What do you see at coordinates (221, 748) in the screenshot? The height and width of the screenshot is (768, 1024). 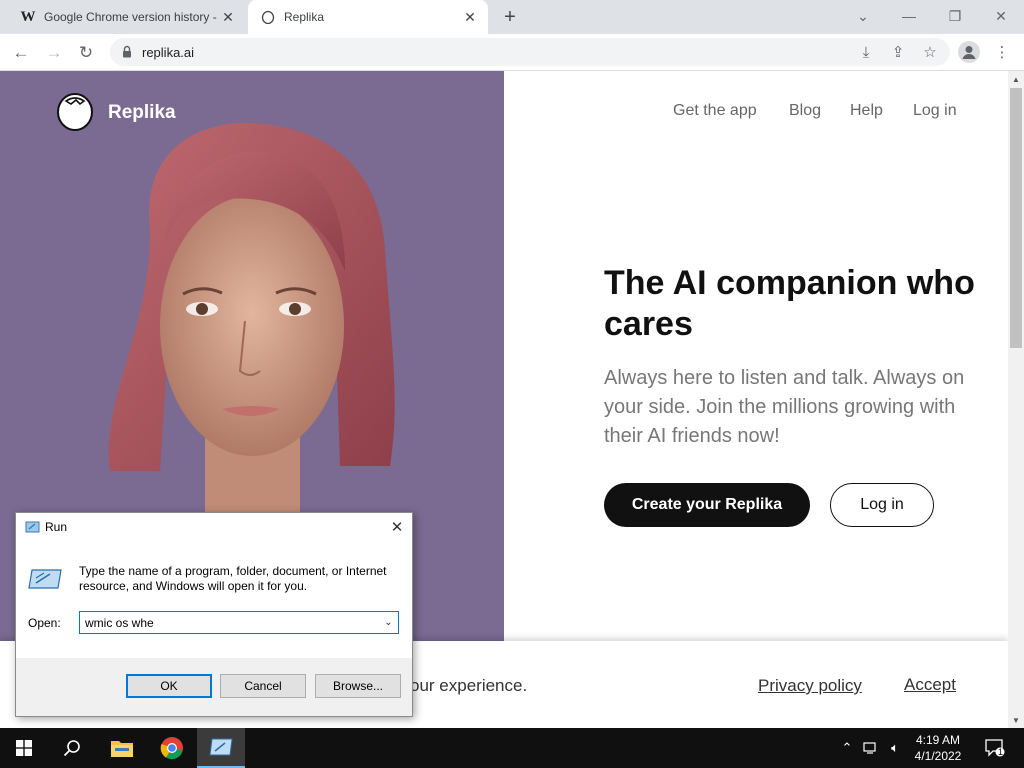 I see `run-taskbar-icon` at bounding box center [221, 748].